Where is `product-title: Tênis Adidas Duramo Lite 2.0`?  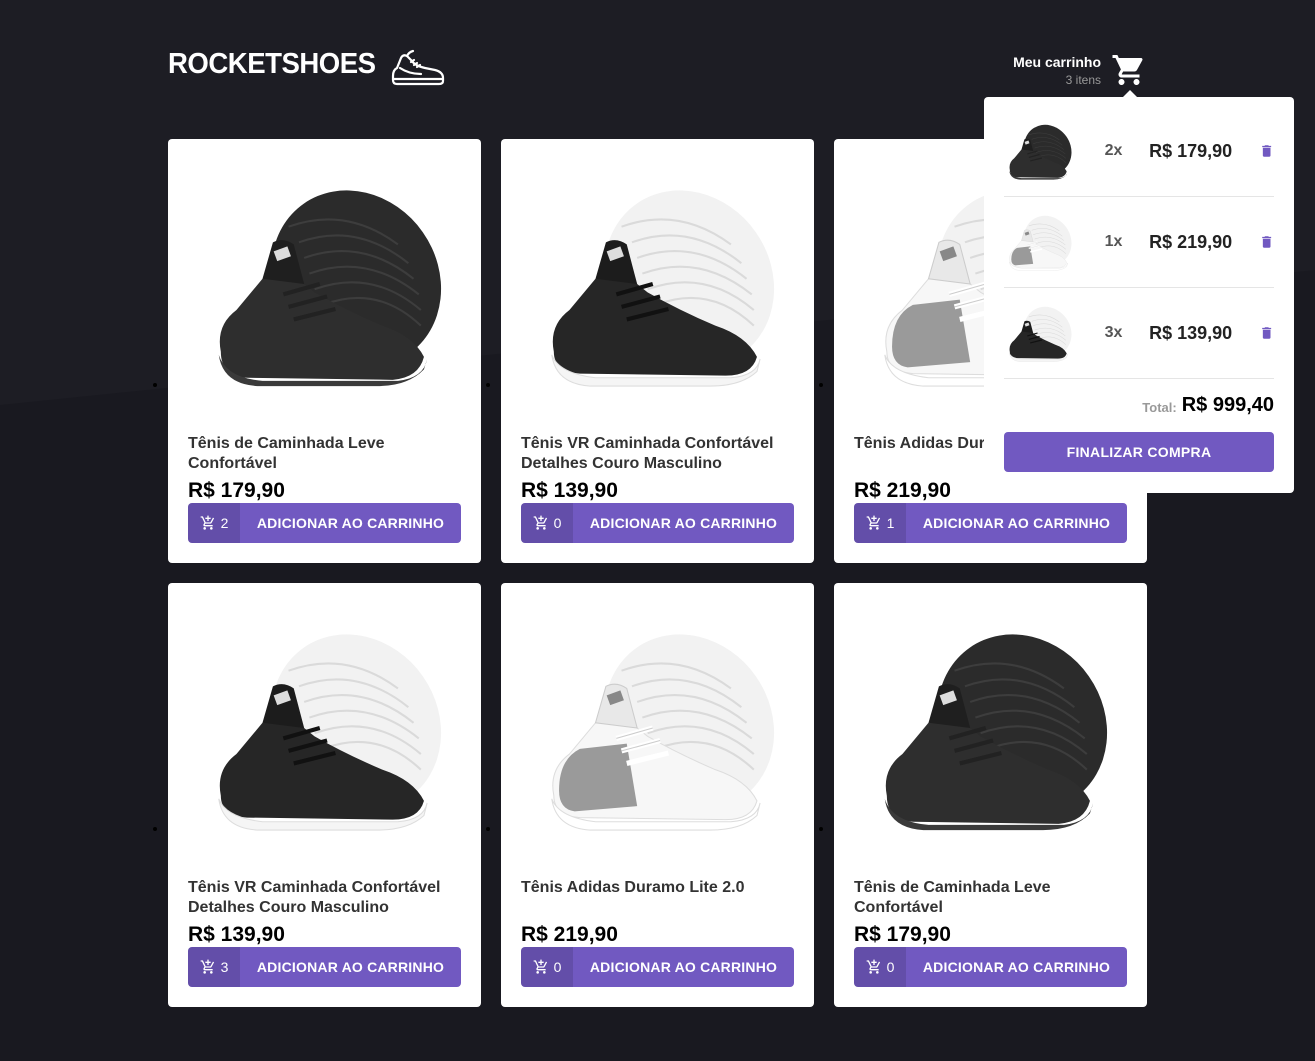 product-title: Tênis Adidas Duramo Lite 2.0 is located at coordinates (633, 887).